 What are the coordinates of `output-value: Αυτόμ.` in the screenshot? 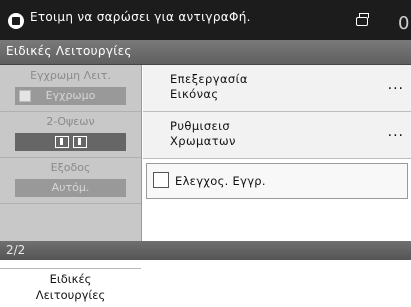 It's located at (70, 188).